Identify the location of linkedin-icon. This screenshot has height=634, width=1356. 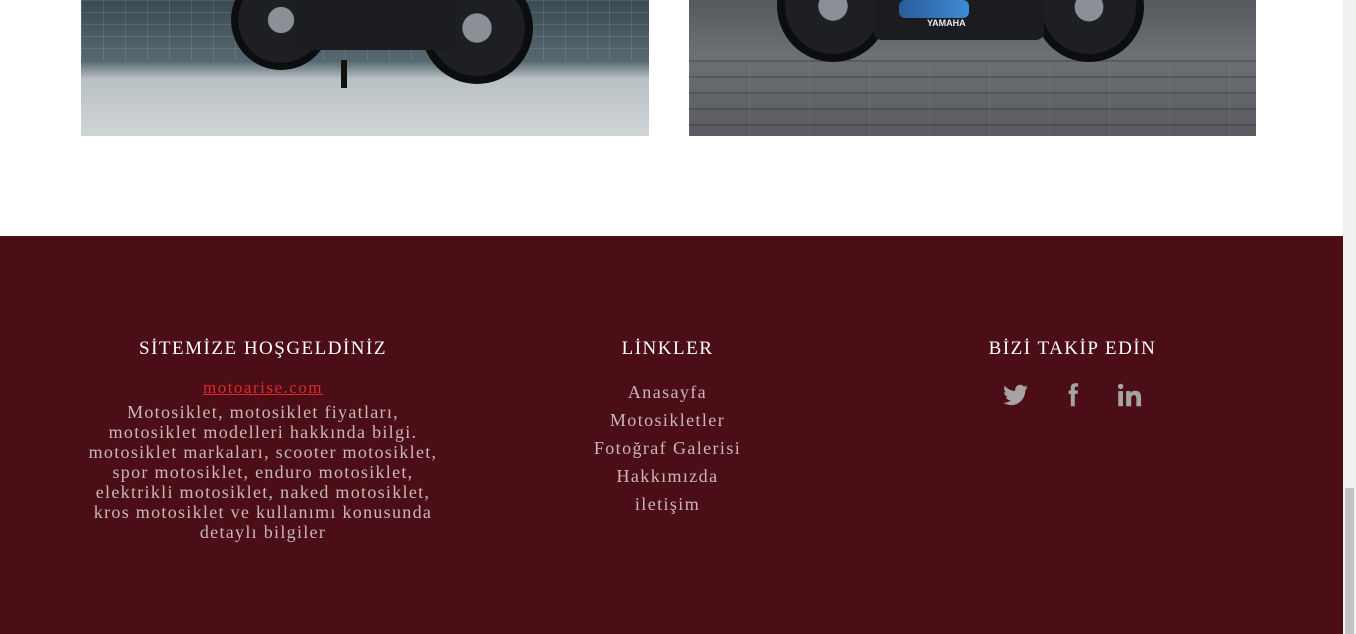
(1129, 395).